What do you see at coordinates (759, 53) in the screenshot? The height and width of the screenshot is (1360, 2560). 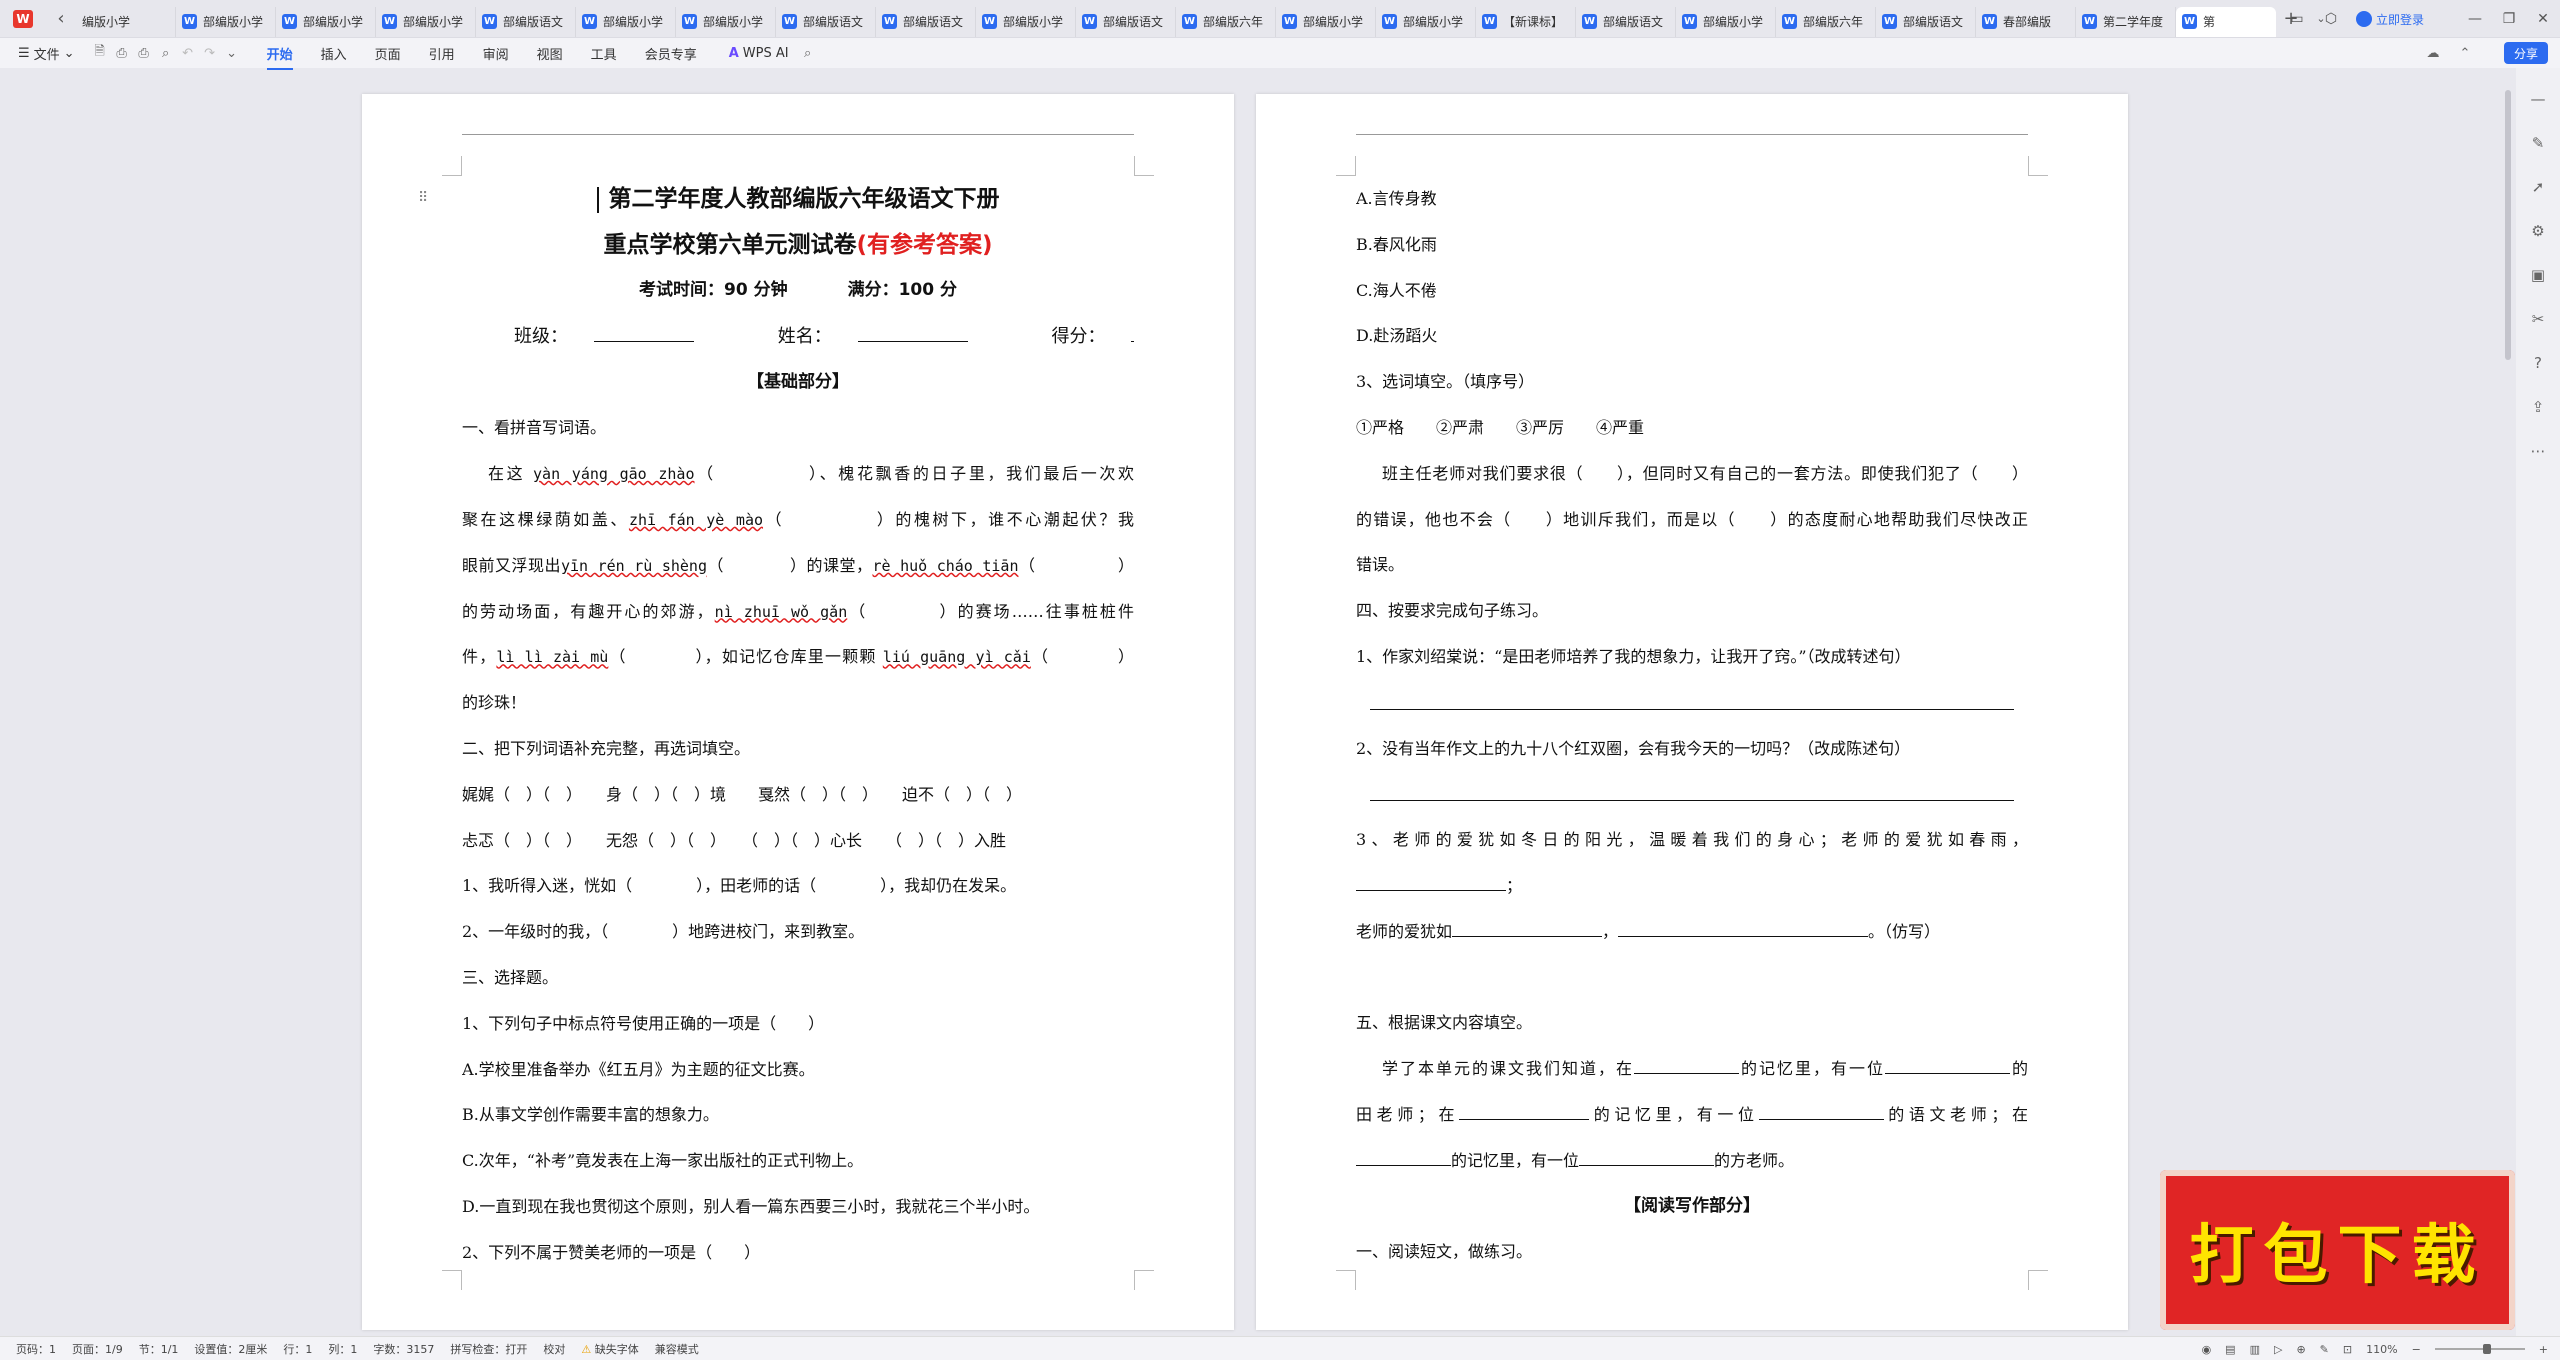 I see `wps-ai-button: A WPS AI` at bounding box center [759, 53].